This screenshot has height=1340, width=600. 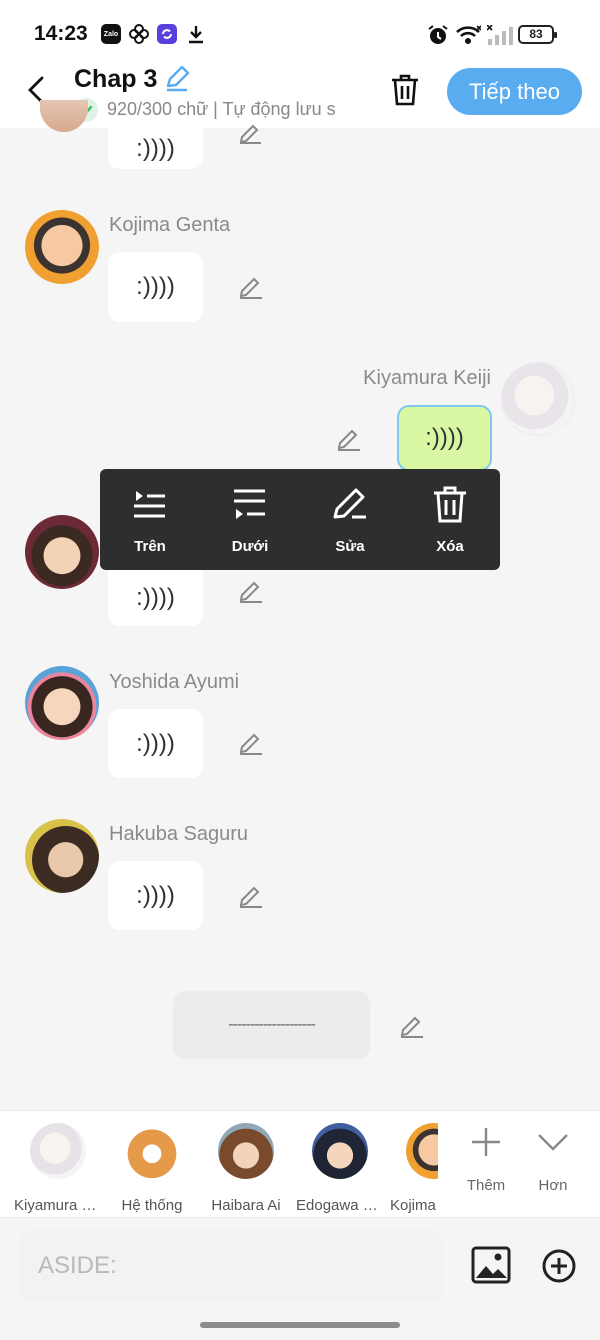 I want to click on message-bubble-selected: :)))), so click(x=444, y=438).